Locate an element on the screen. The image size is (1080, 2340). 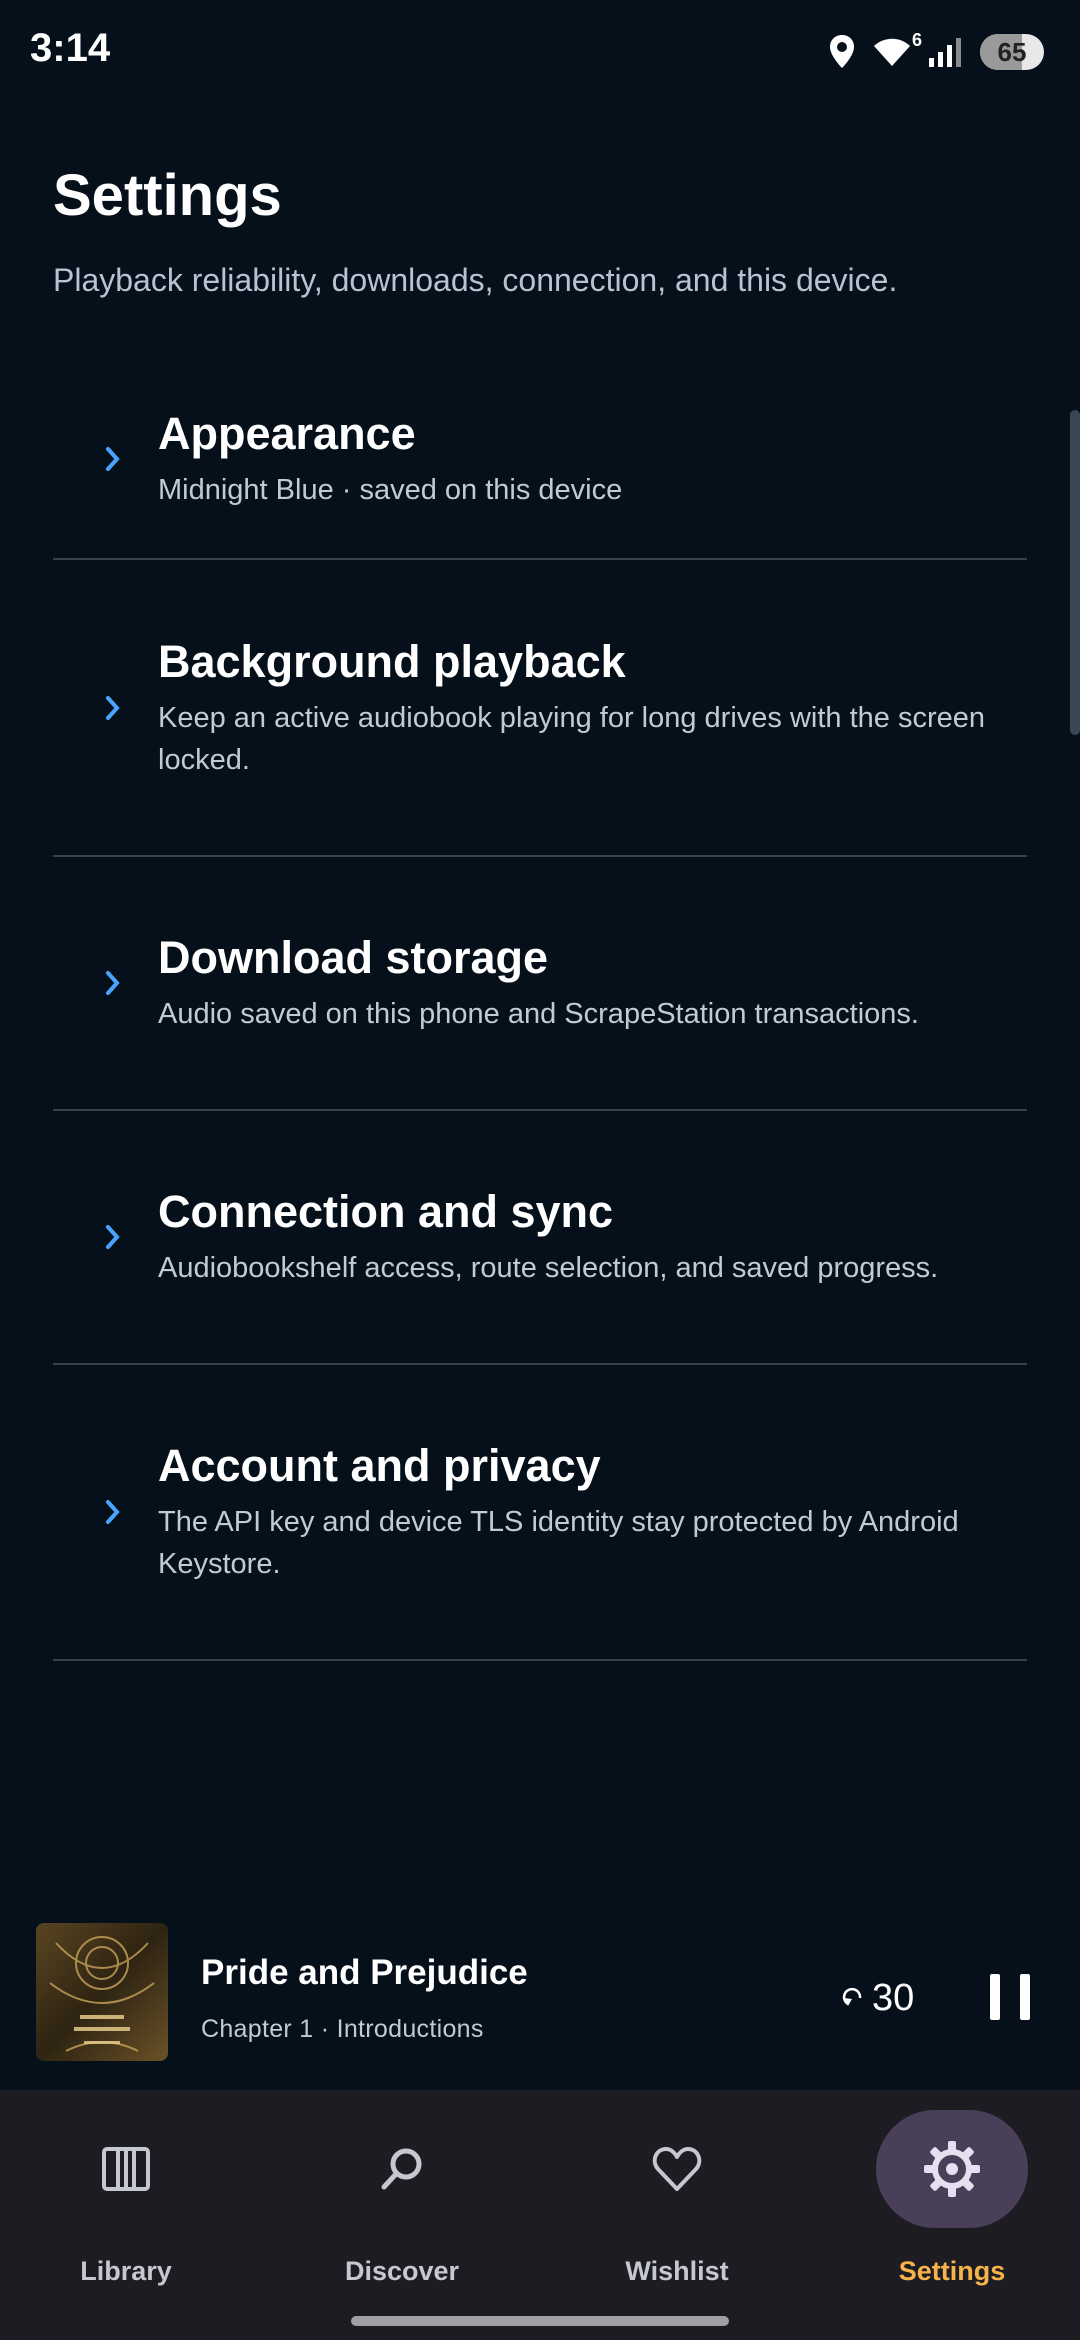
rewind-button: 30 is located at coordinates (878, 1998).